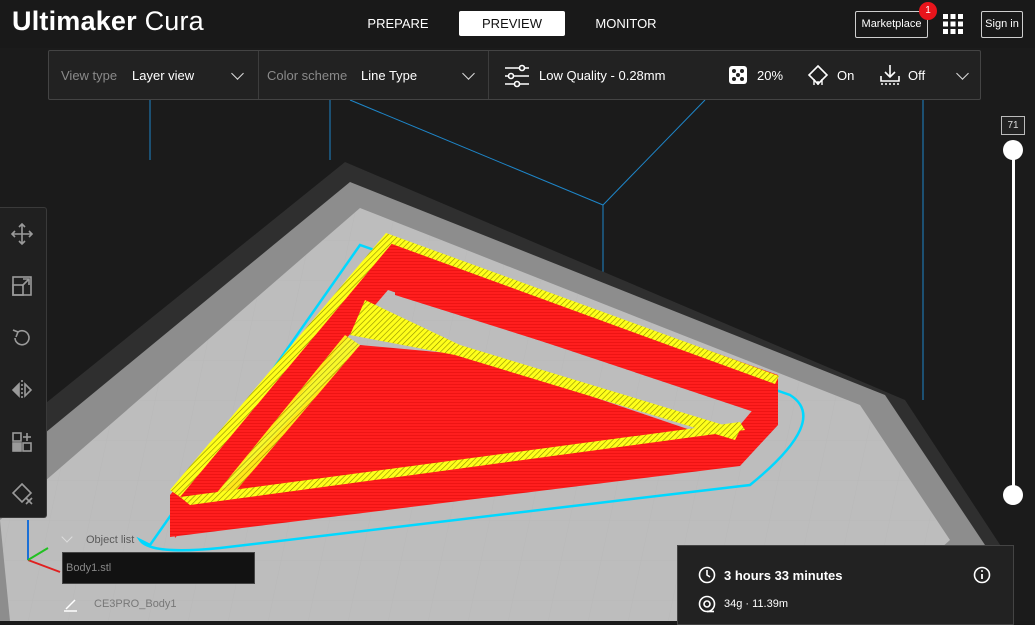  What do you see at coordinates (707, 604) in the screenshot?
I see `spool-icon` at bounding box center [707, 604].